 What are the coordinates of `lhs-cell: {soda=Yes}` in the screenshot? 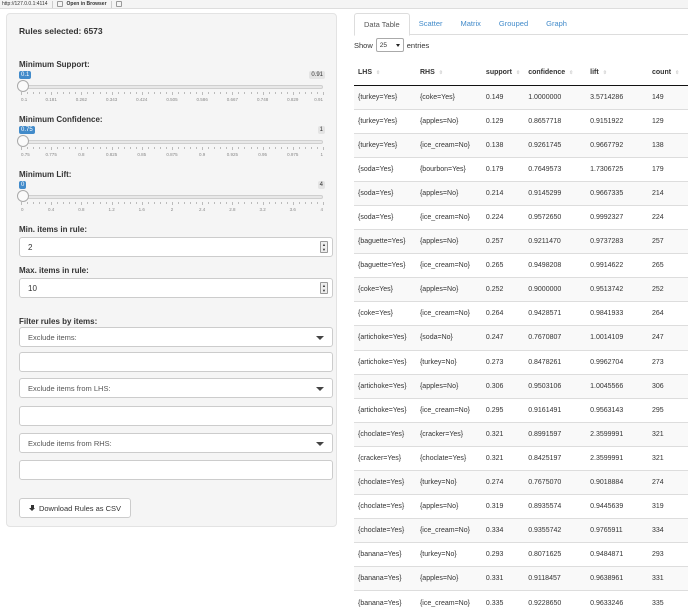 It's located at (385, 169).